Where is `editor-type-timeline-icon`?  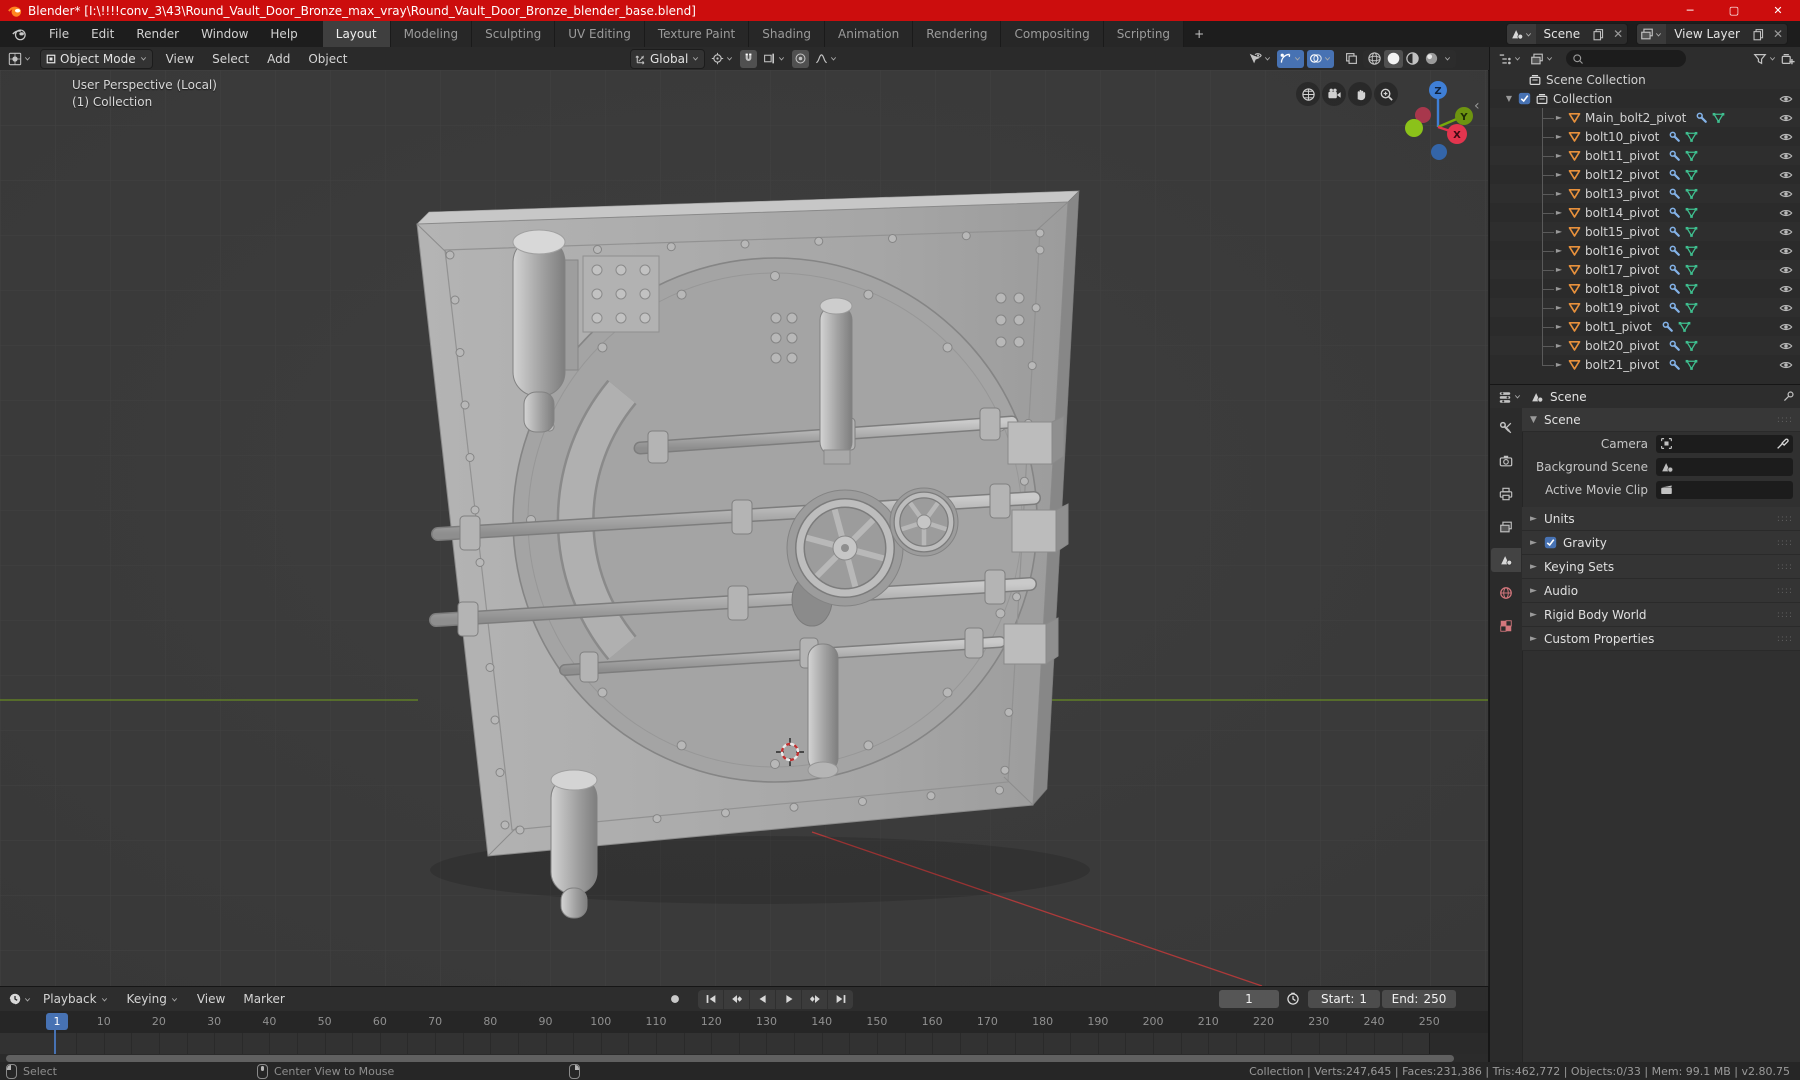 editor-type-timeline-icon is located at coordinates (20, 999).